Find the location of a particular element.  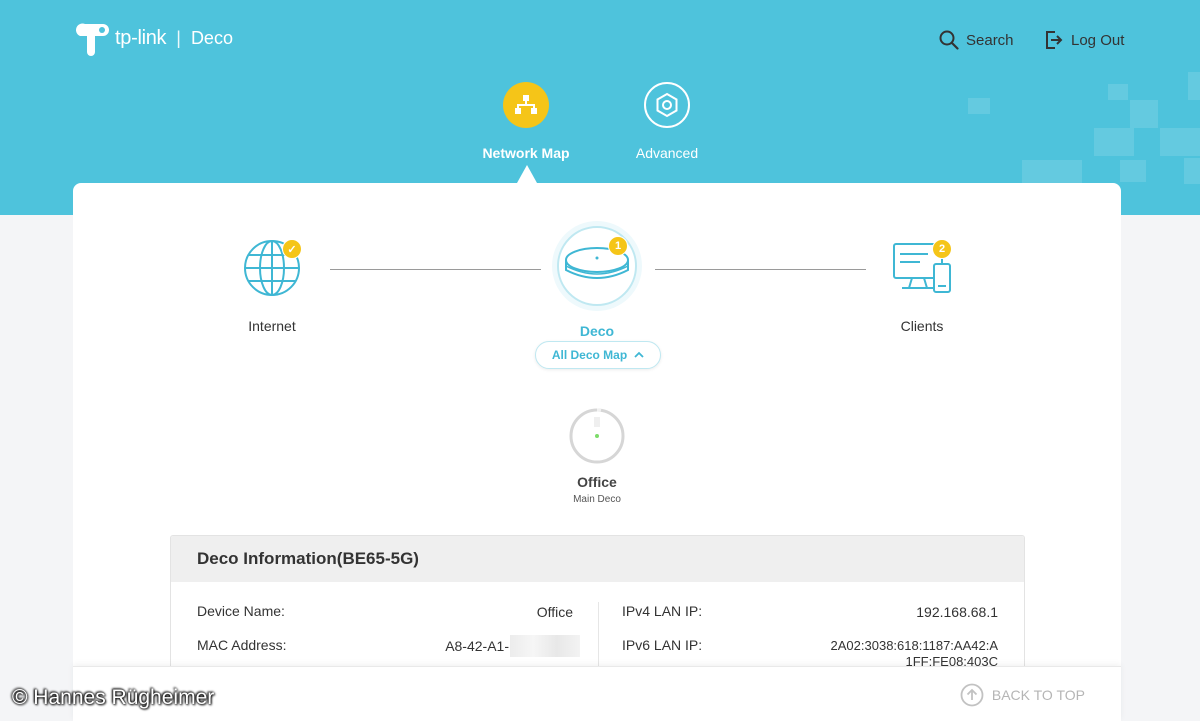

logout-icon is located at coordinates (1054, 40).